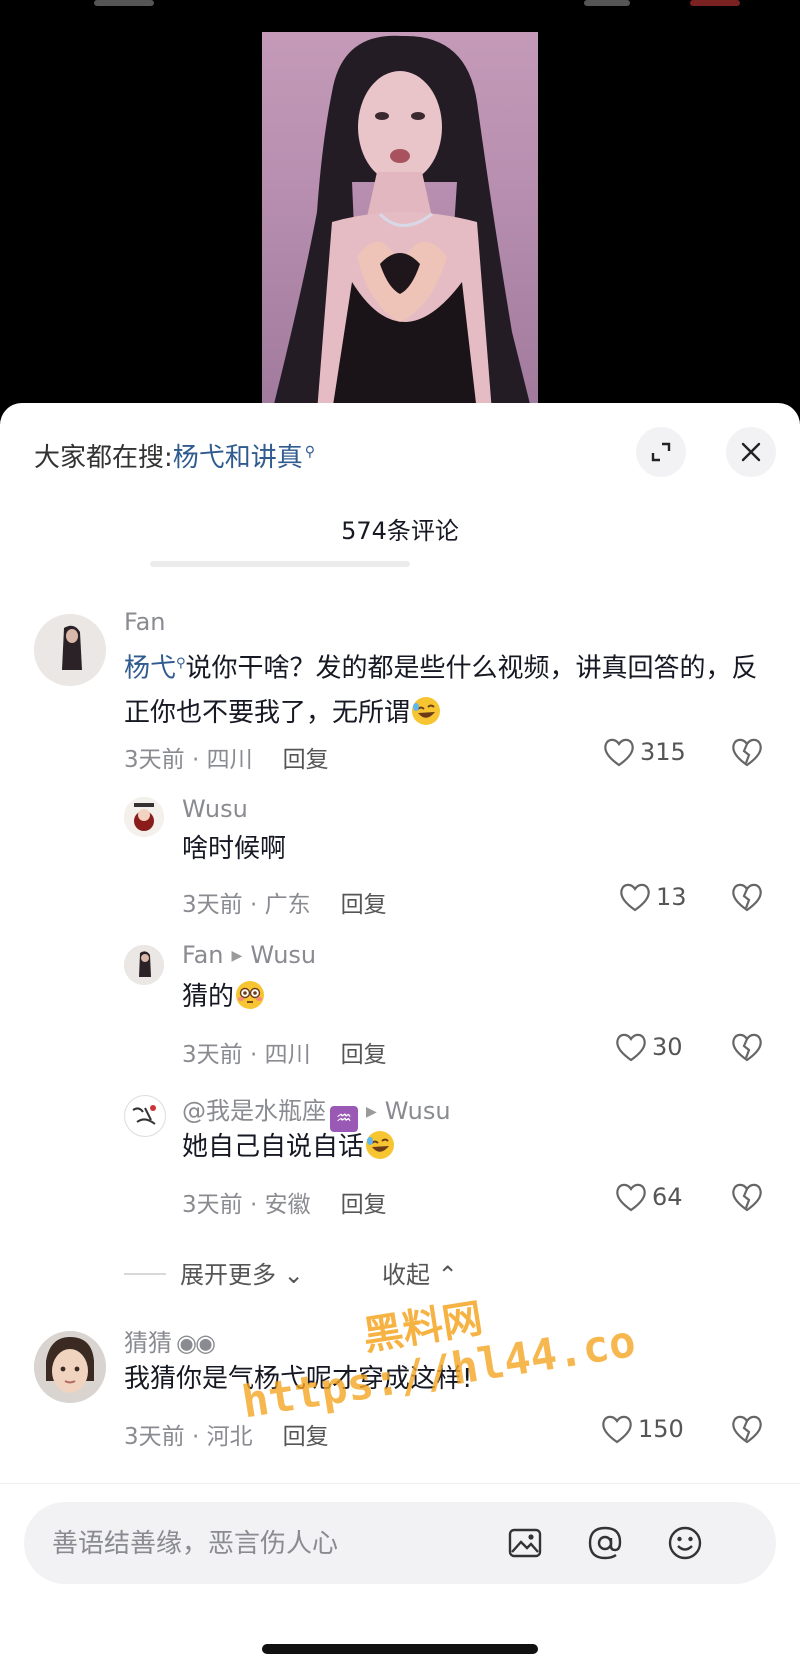  What do you see at coordinates (249, 955) in the screenshot?
I see `reply-username: Fan ▶ Wusu` at bounding box center [249, 955].